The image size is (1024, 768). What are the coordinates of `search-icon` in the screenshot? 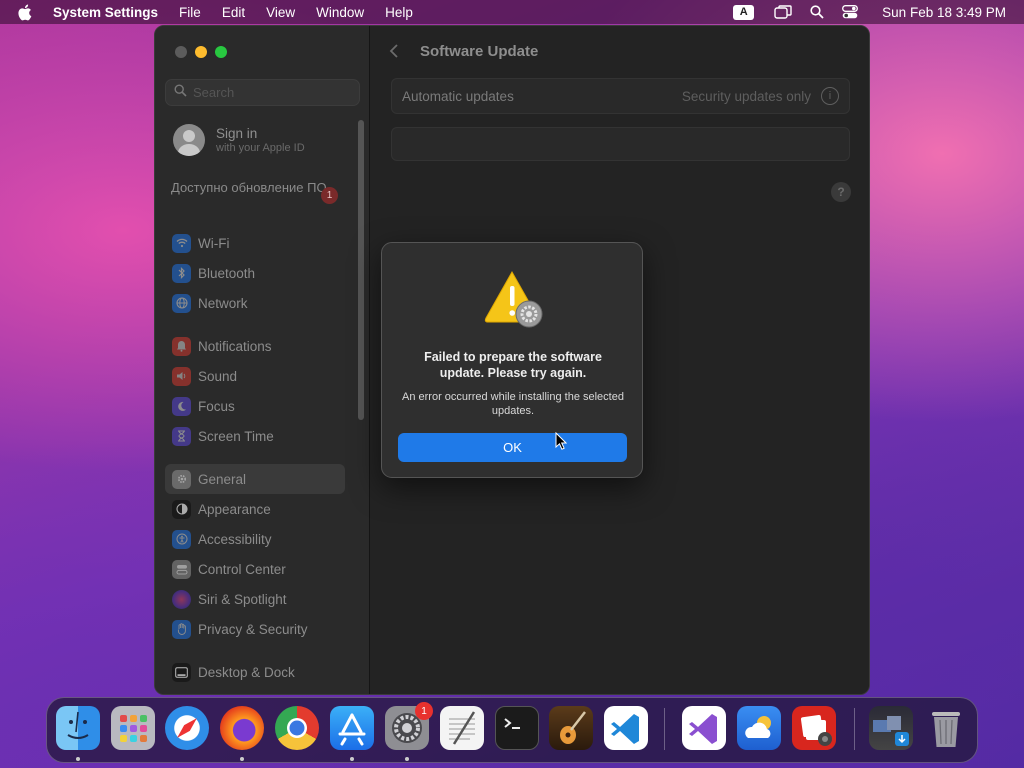 It's located at (180, 92).